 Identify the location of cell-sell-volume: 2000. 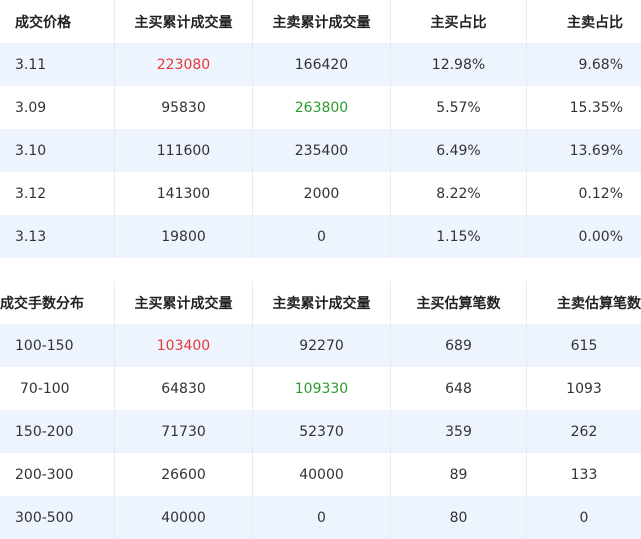
(322, 193).